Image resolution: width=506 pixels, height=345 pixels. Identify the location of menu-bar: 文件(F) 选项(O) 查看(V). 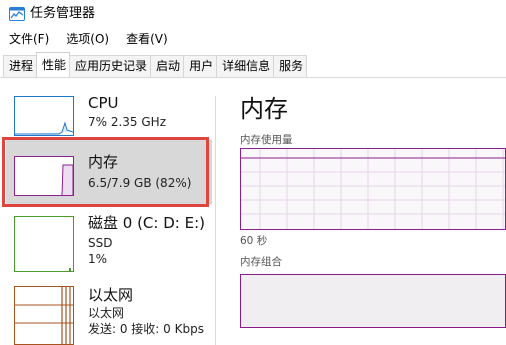
(88, 39).